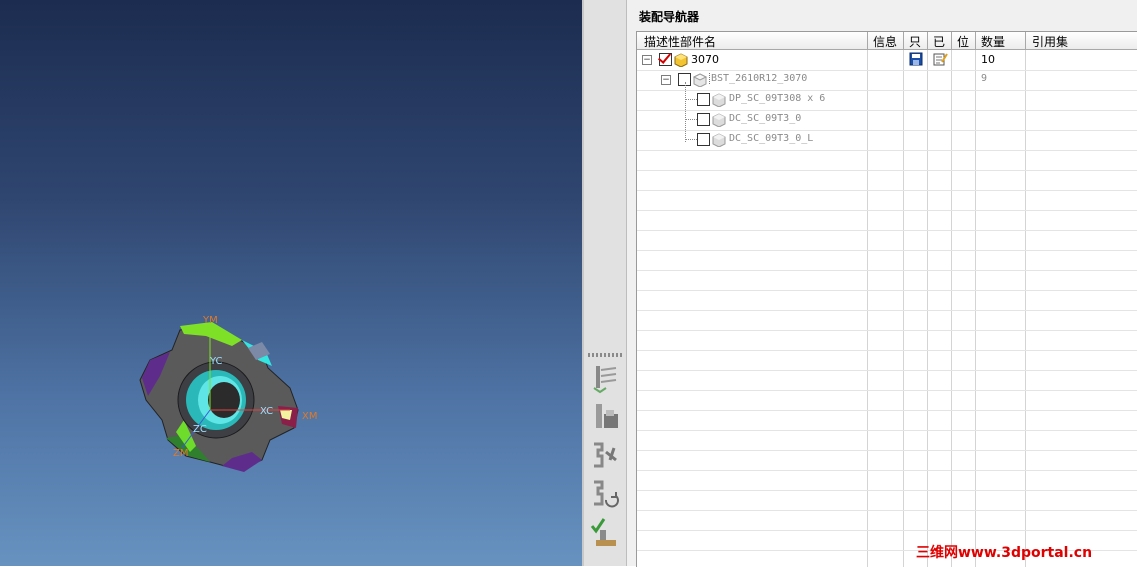  What do you see at coordinates (700, 80) in the screenshot?
I see `assembly-outline-icon` at bounding box center [700, 80].